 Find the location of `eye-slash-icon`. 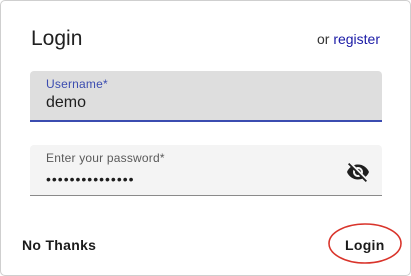

eye-slash-icon is located at coordinates (358, 172).